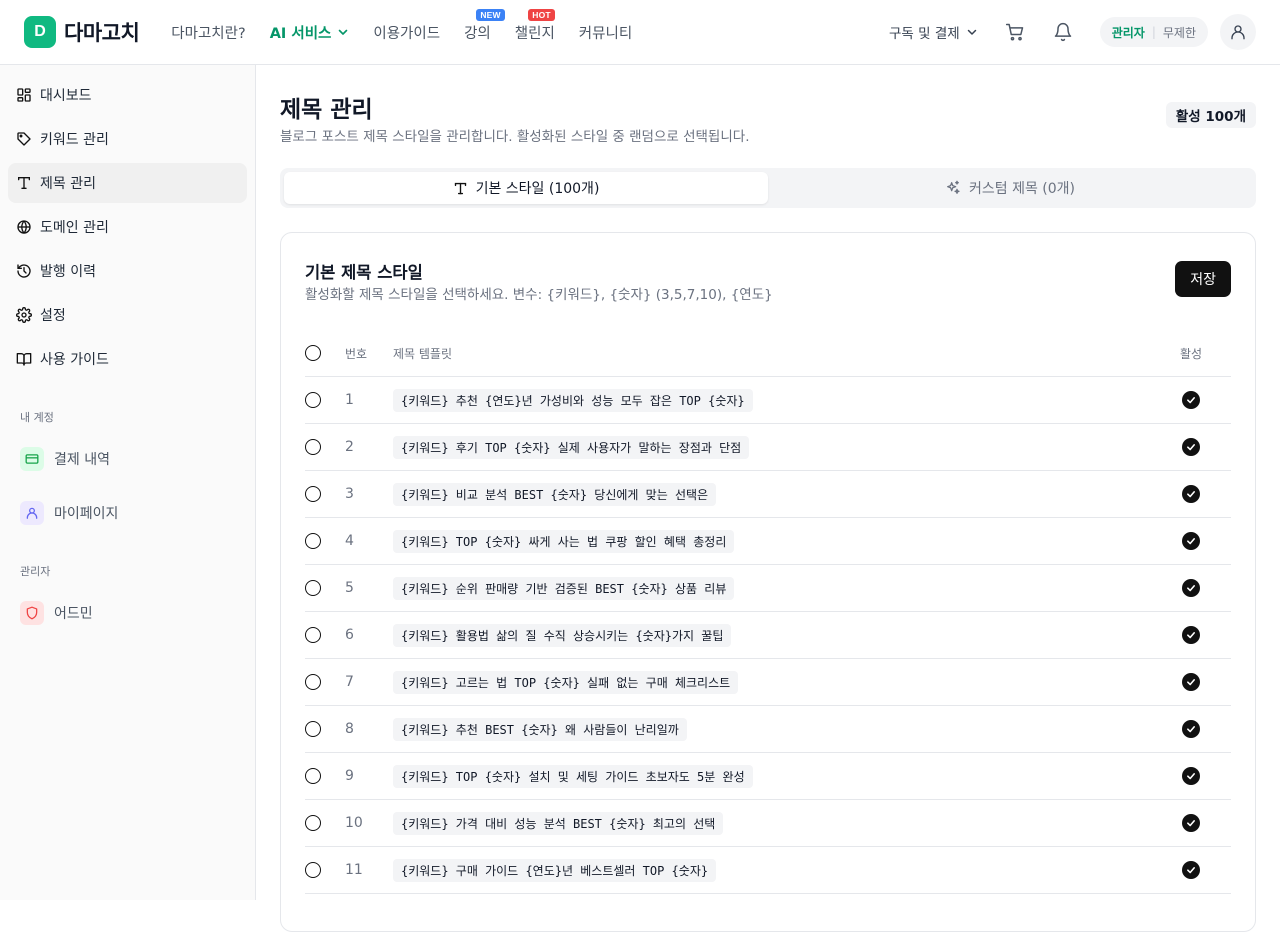 Image resolution: width=1280 pixels, height=932 pixels. Describe the element at coordinates (537, 189) in the screenshot. I see `tab-label: 기본 스타일 (100개)` at that location.